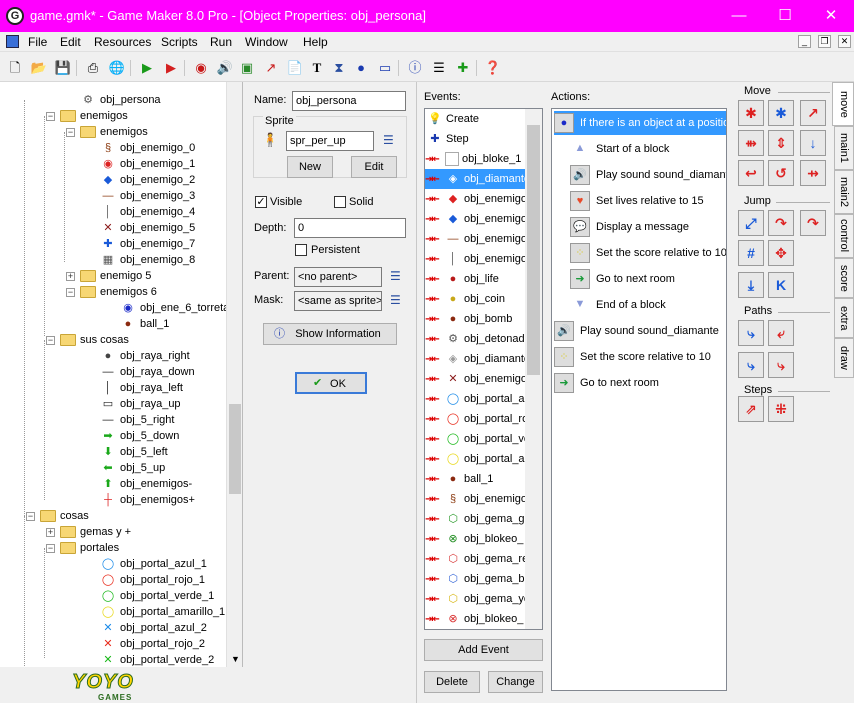 The width and height of the screenshot is (854, 703). What do you see at coordinates (147, 148) in the screenshot?
I see `tree-item: § obj_enemigo_0` at bounding box center [147, 148].